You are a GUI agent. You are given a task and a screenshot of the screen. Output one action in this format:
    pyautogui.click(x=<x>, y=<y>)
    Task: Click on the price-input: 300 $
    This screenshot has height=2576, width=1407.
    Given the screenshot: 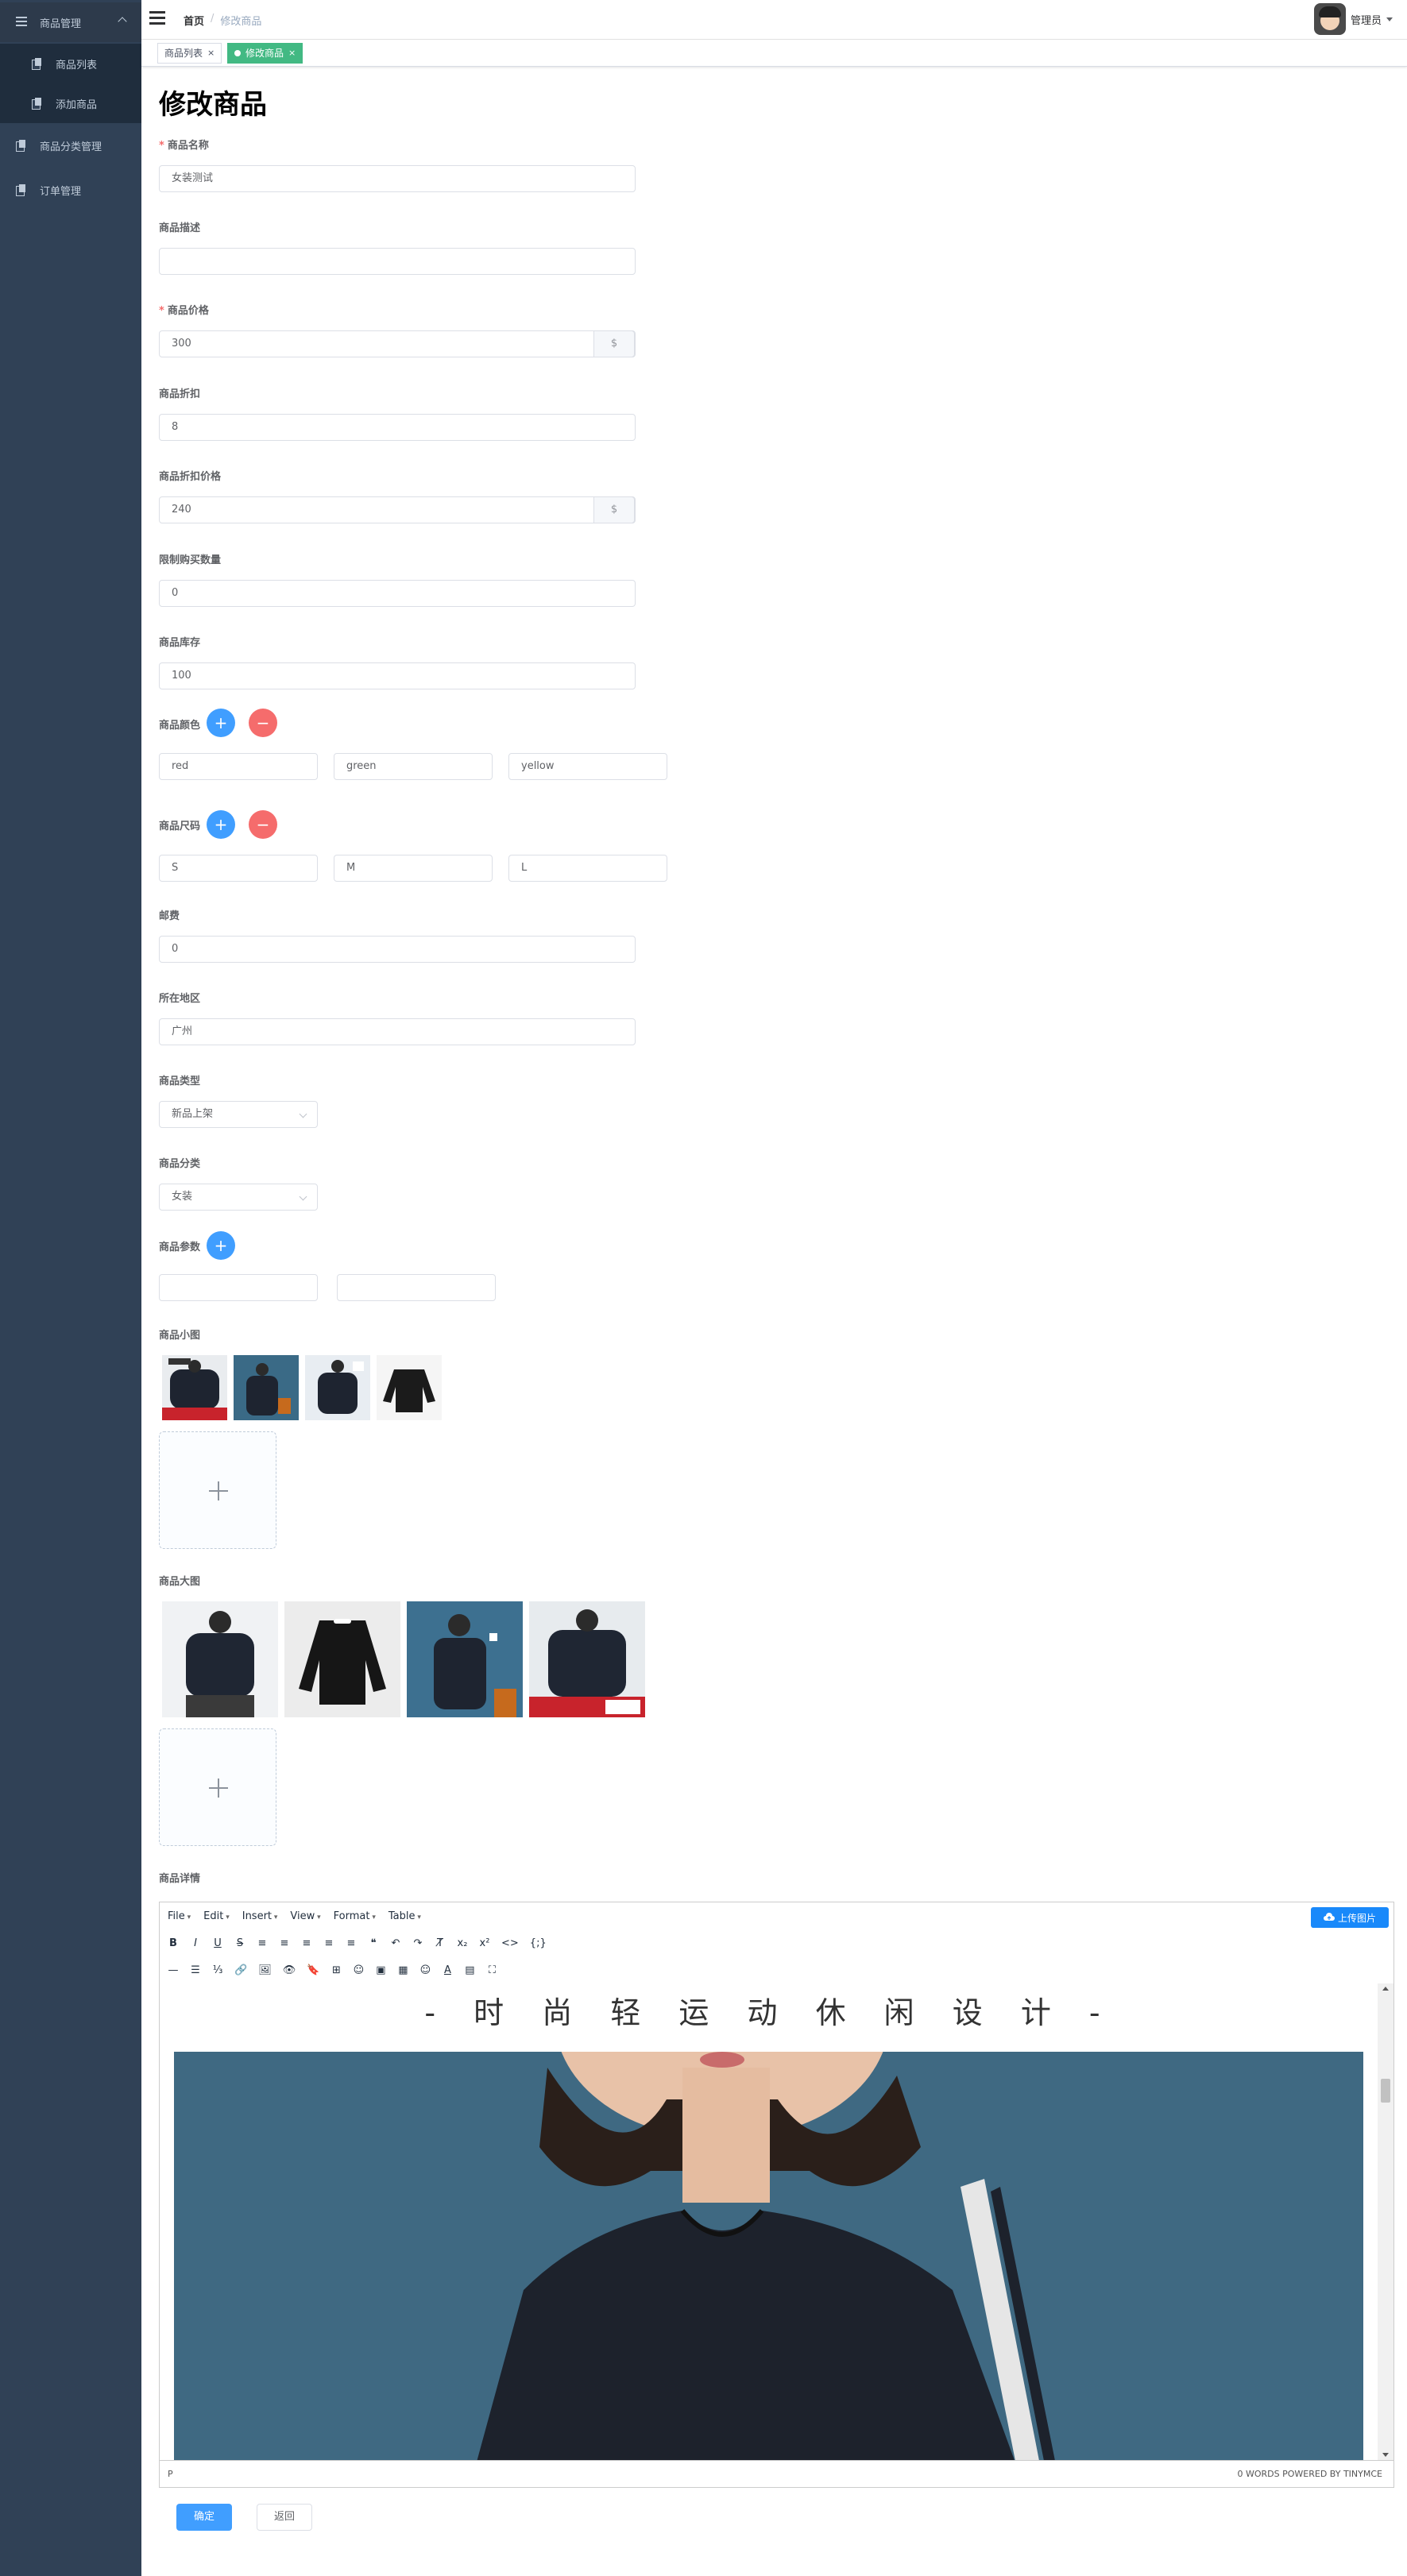 What is the action you would take?
    pyautogui.click(x=397, y=343)
    